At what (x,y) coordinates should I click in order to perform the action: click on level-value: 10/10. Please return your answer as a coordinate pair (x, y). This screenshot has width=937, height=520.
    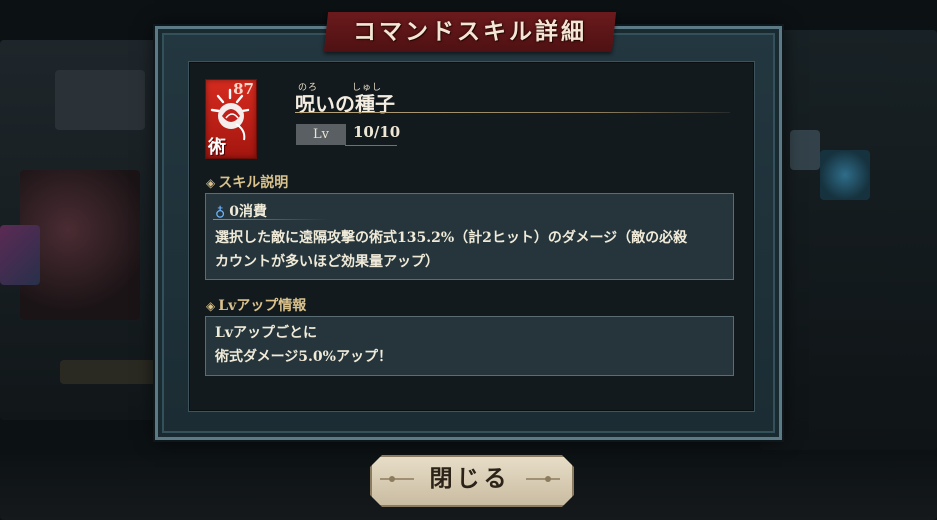
    Looking at the image, I should click on (377, 132).